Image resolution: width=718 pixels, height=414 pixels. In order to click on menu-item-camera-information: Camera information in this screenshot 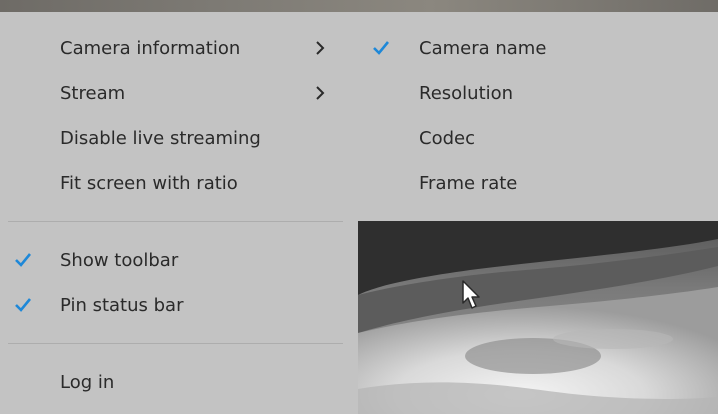, I will do `click(179, 48)`.